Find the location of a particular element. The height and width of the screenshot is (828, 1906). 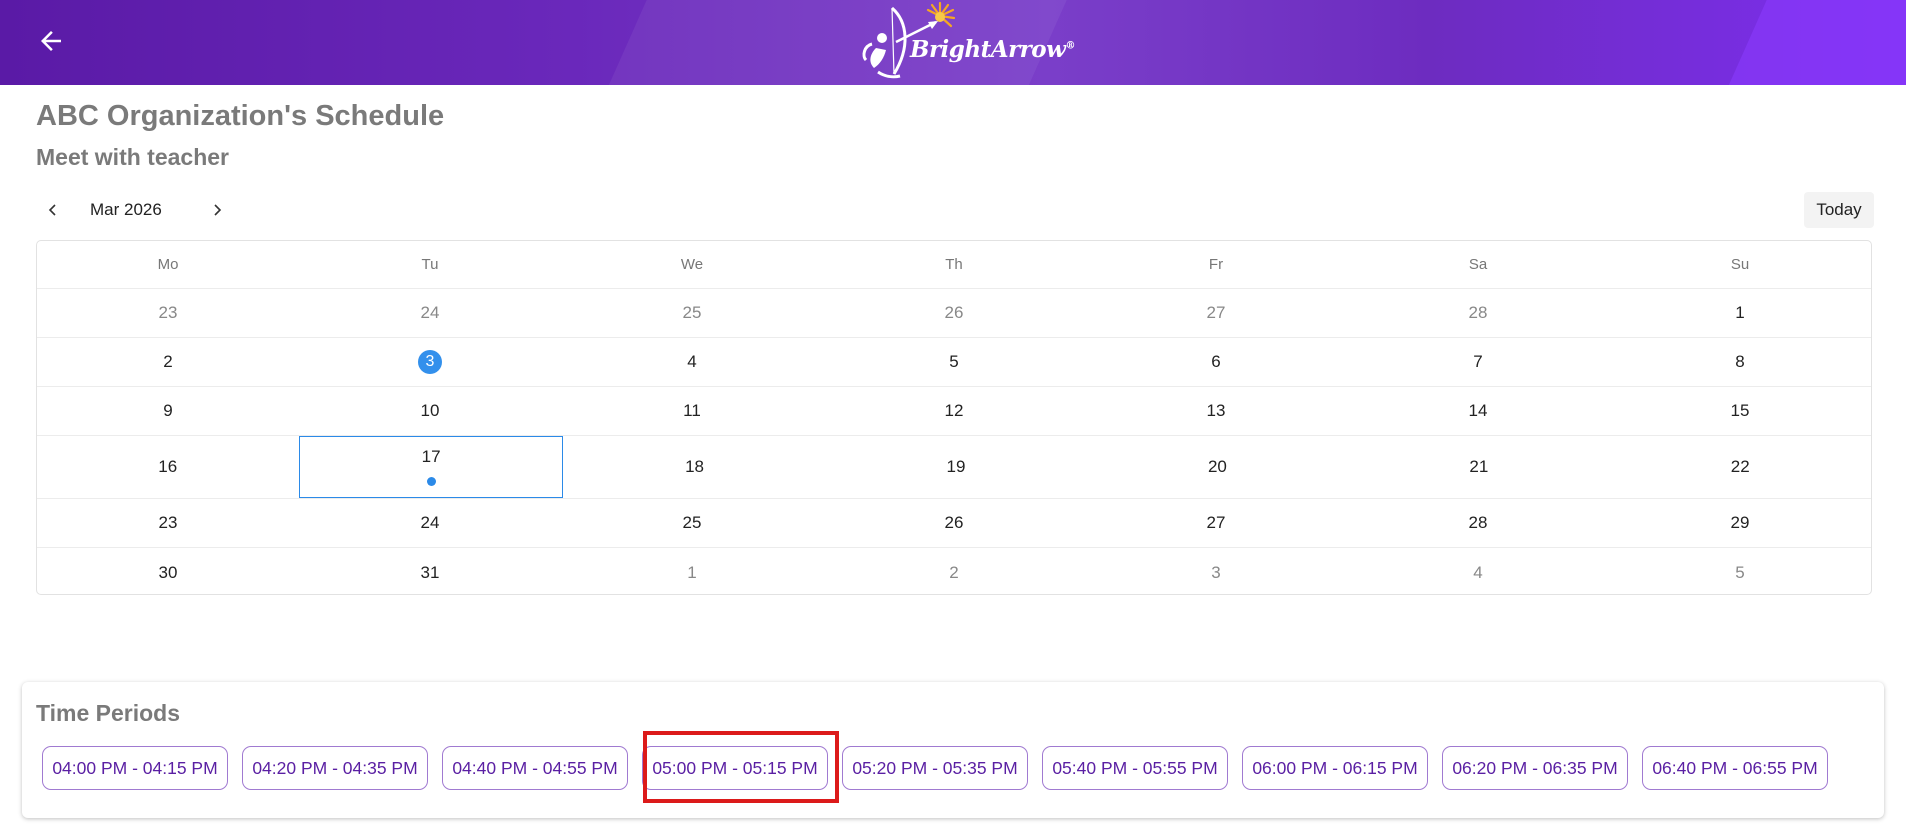

weekday-label: Th is located at coordinates (954, 264).